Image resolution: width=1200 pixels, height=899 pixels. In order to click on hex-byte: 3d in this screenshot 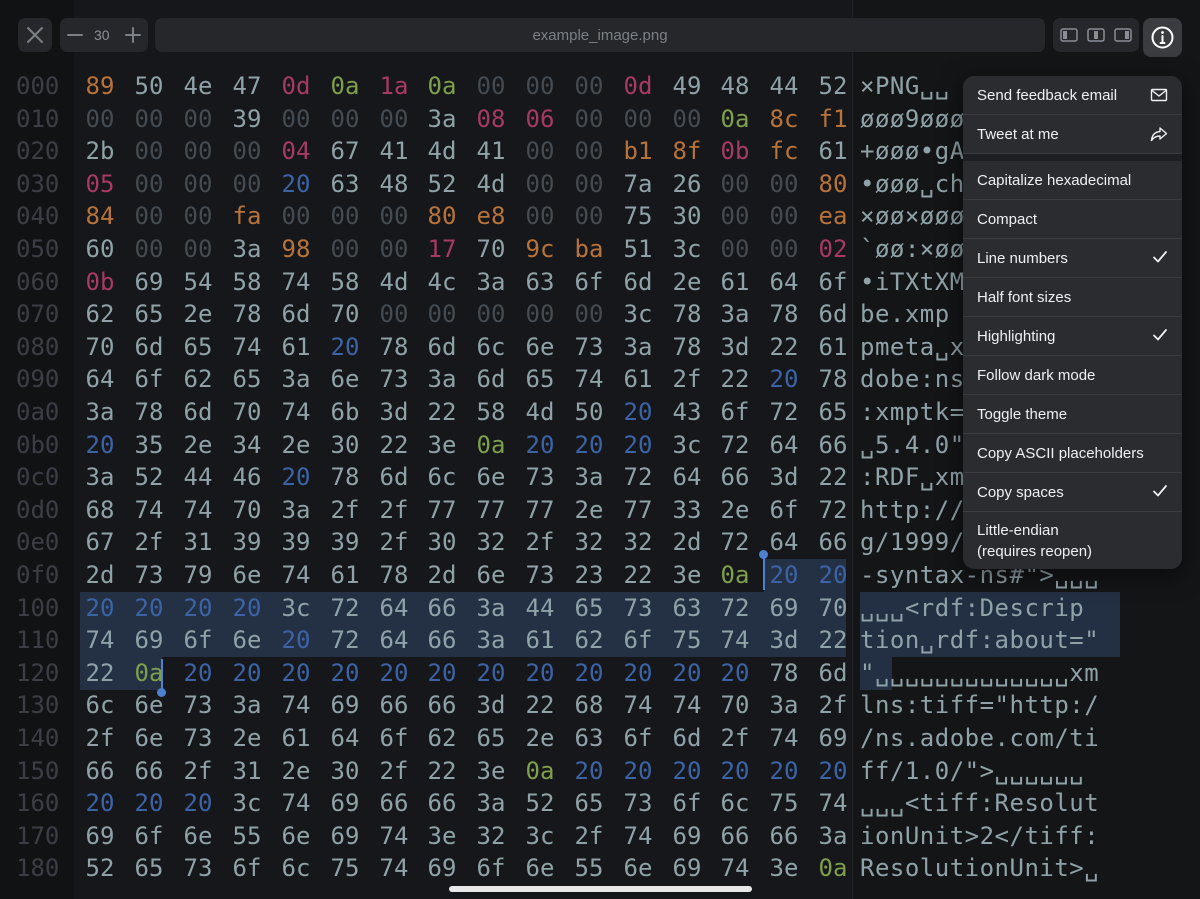, I will do `click(491, 705)`.